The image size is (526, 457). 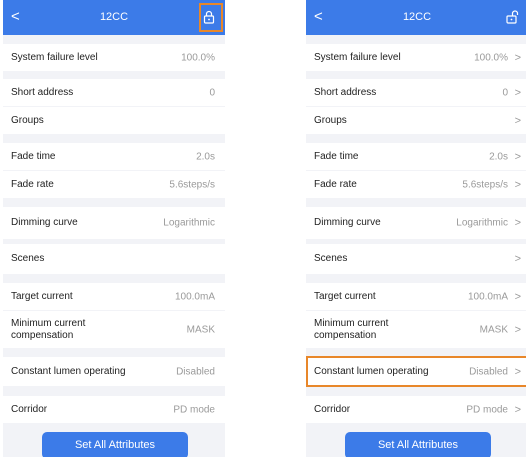 What do you see at coordinates (68, 371) in the screenshot?
I see `row-label: Constant lumen operating` at bounding box center [68, 371].